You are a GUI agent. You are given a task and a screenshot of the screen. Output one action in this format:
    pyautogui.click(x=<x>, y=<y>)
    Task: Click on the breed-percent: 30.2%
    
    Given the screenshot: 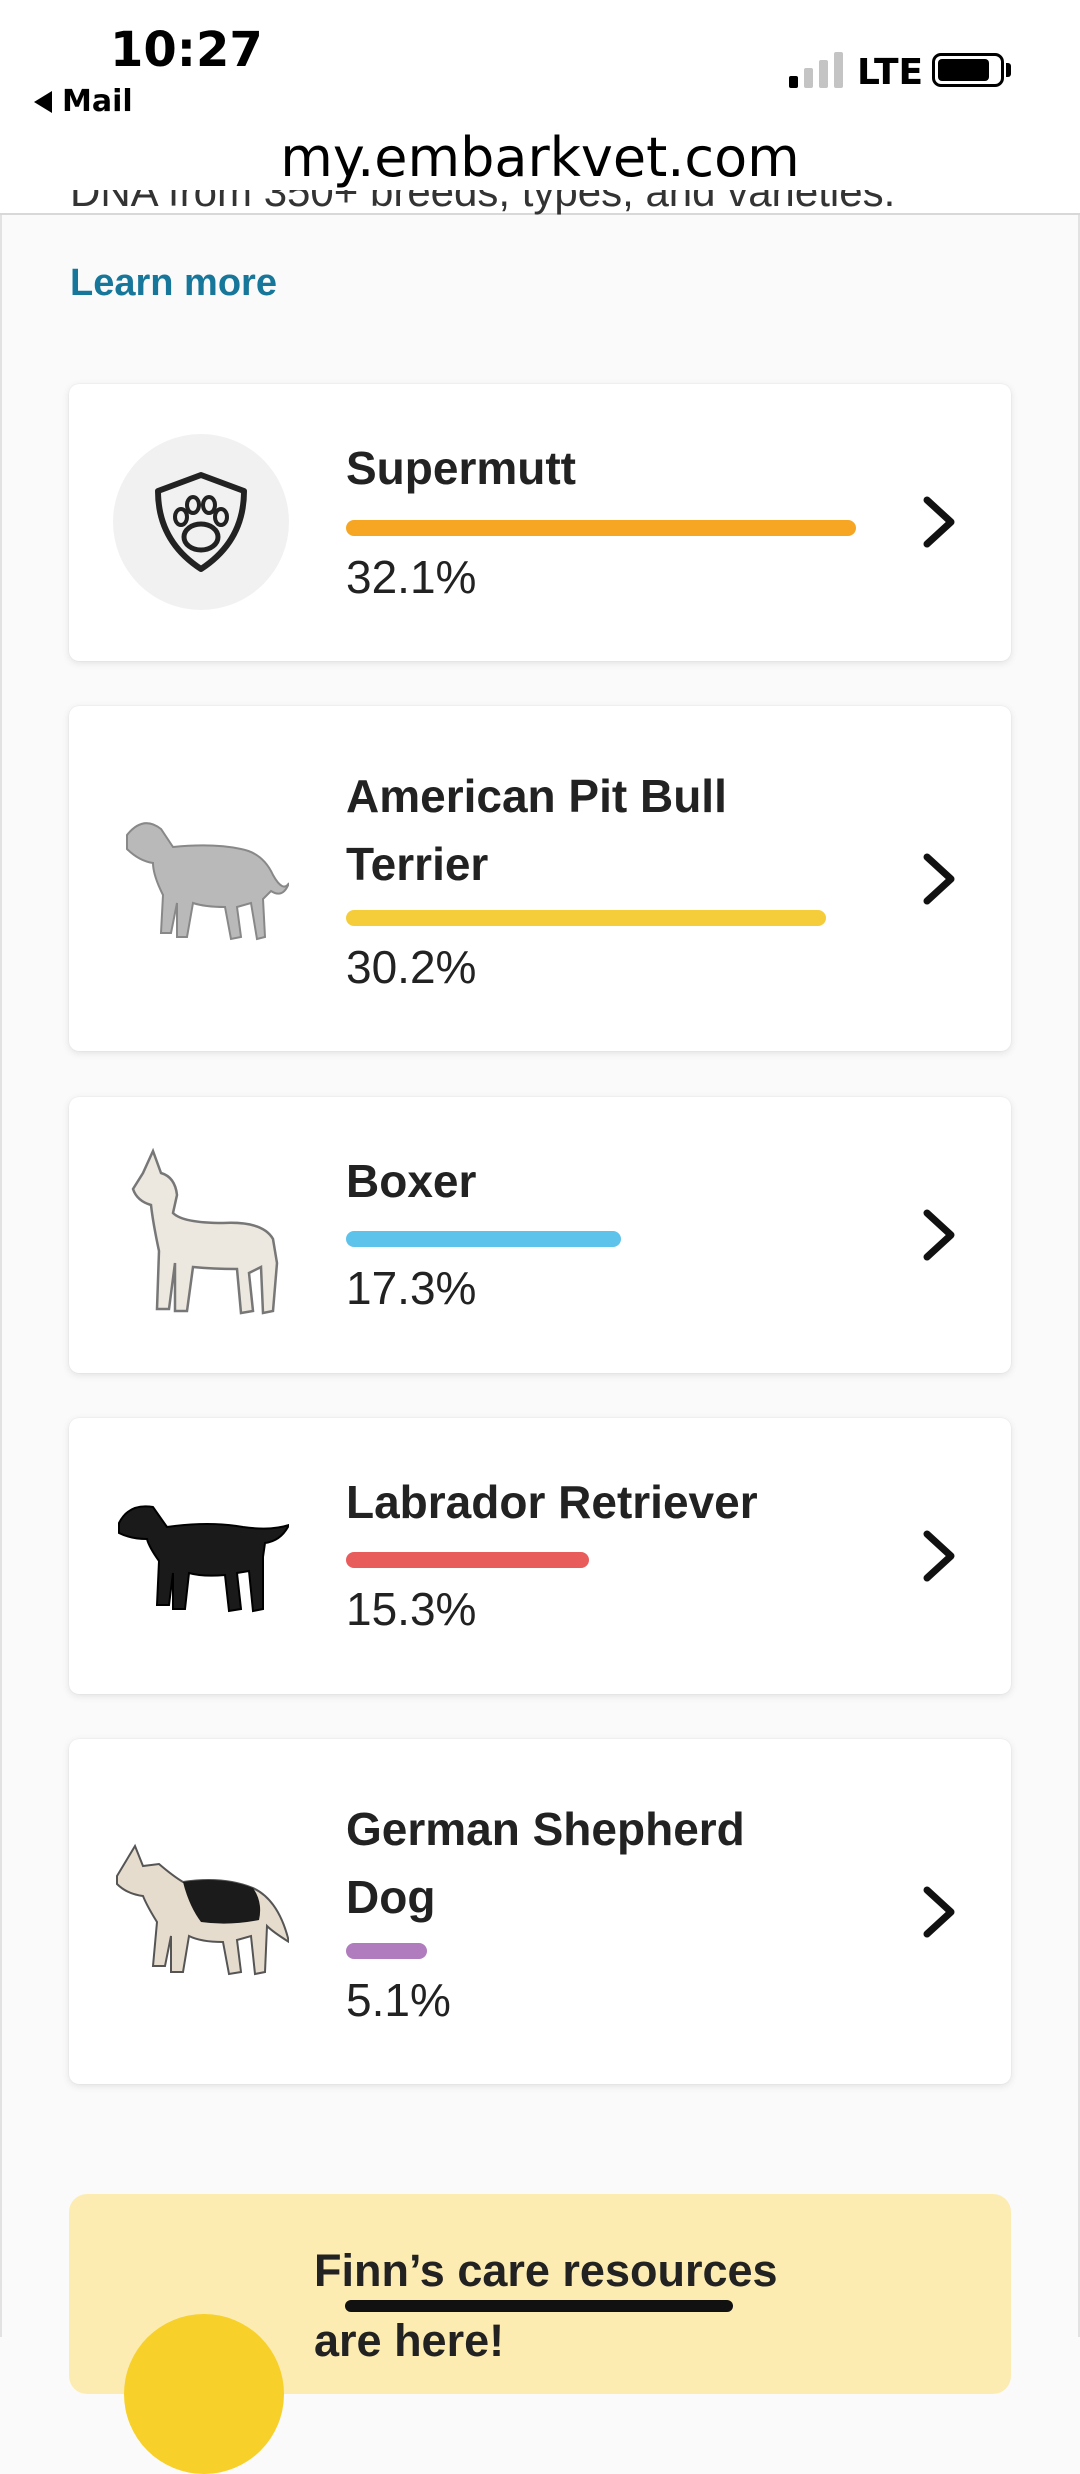 What is the action you would take?
    pyautogui.click(x=411, y=967)
    